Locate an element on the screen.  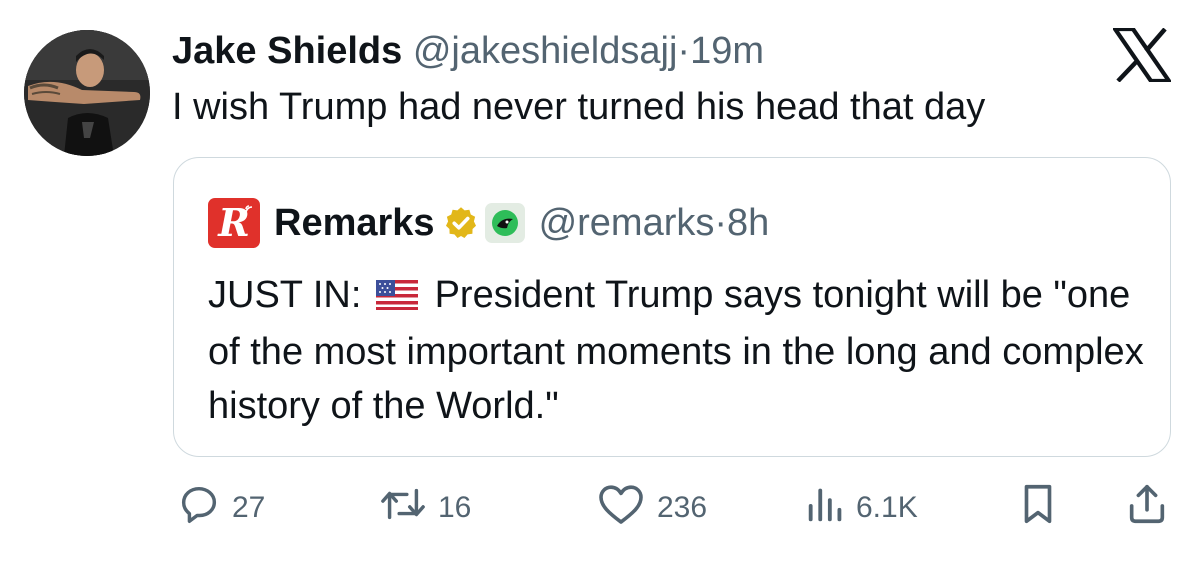
reply-count: 27 is located at coordinates (249, 507).